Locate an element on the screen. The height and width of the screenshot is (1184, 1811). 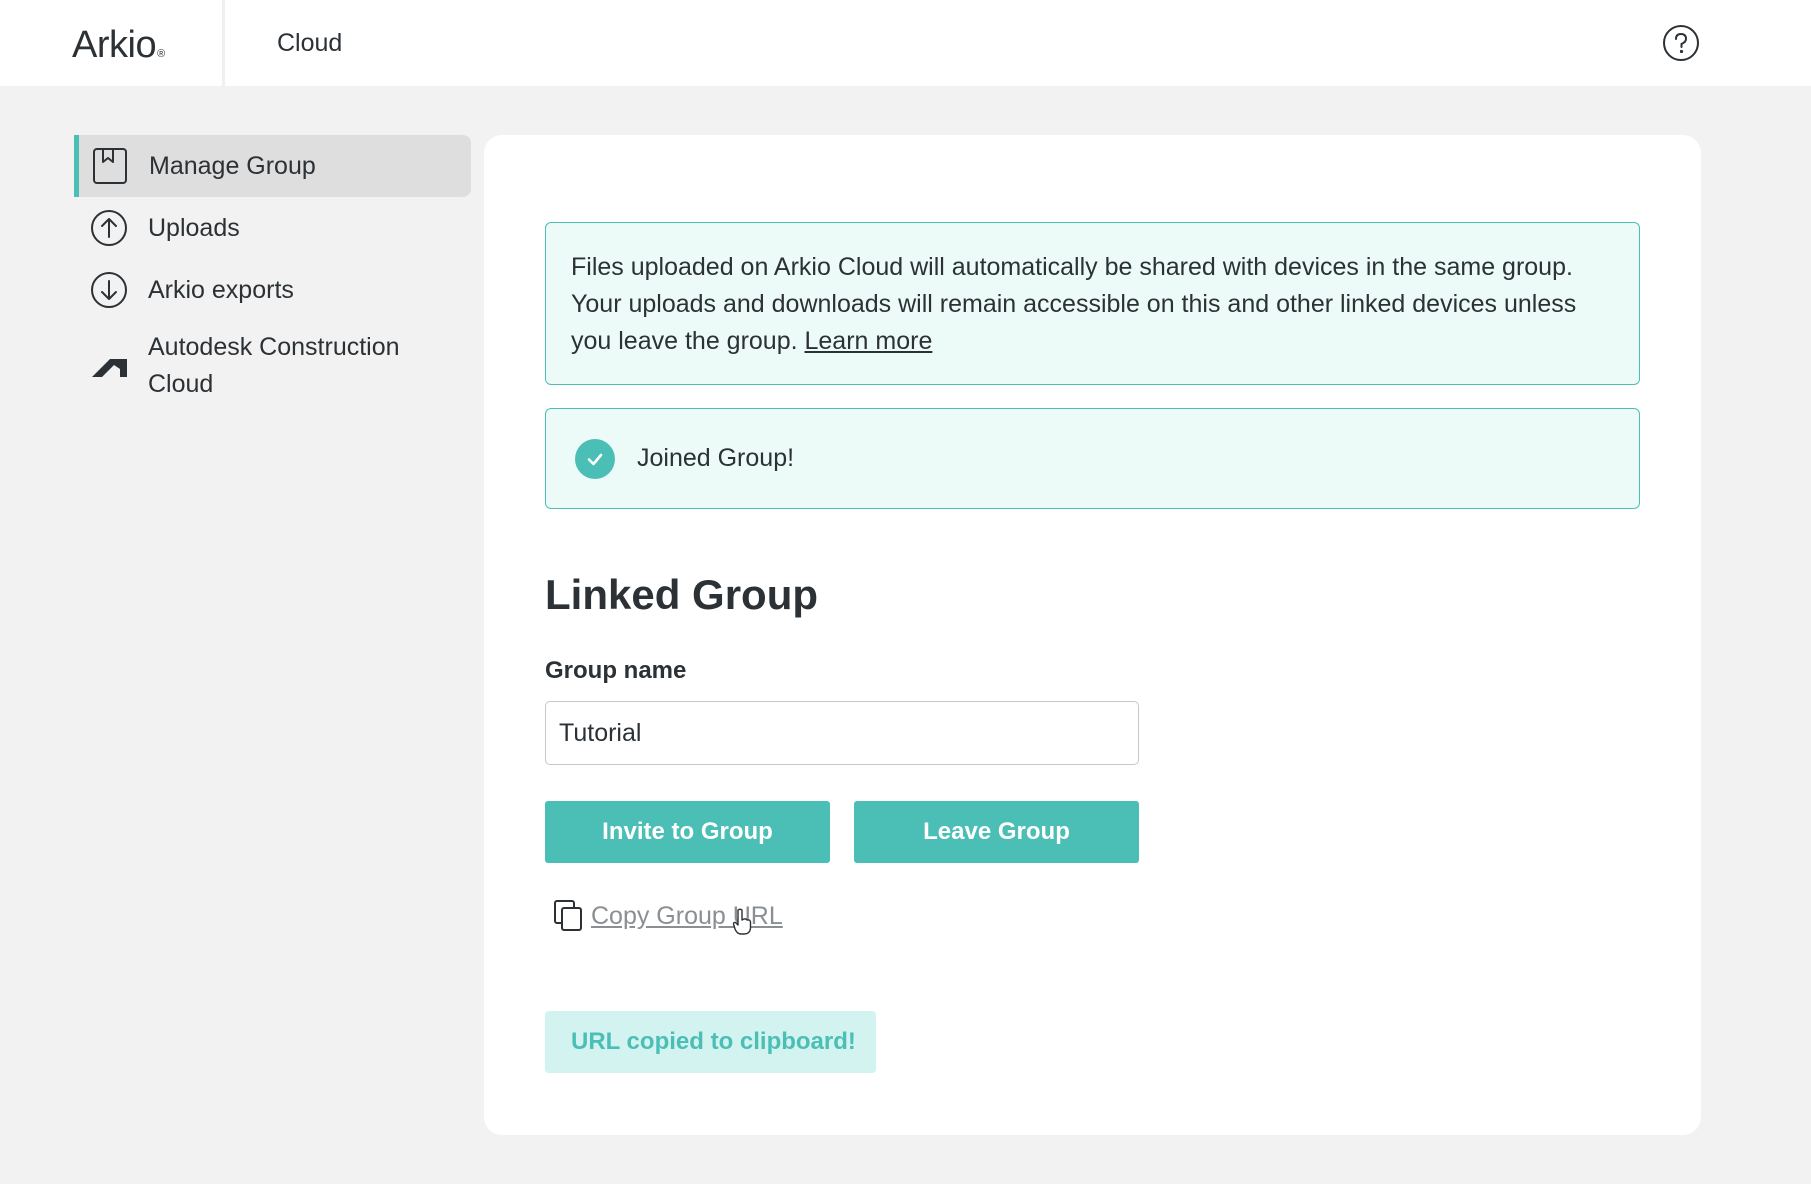
help-circle-icon is located at coordinates (1681, 43).